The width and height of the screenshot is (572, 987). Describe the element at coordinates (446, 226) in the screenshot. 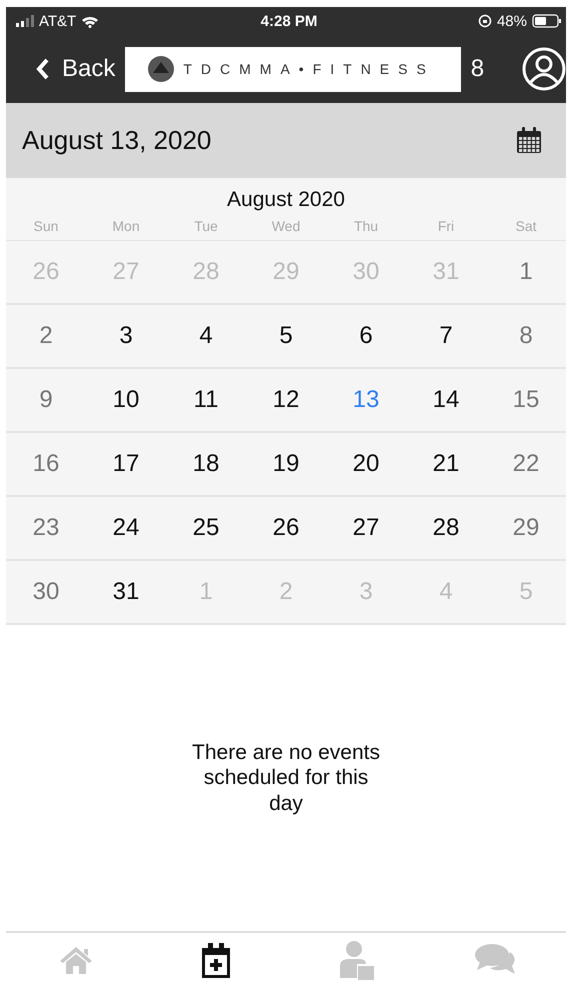

I see `weekday-label: Fri` at that location.